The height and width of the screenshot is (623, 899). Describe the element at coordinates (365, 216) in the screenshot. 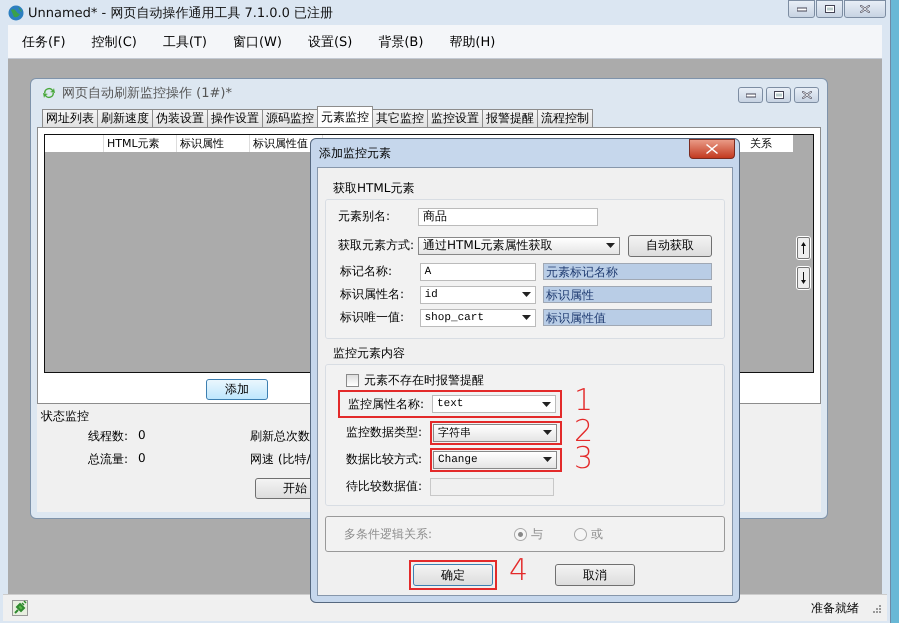

I see `field-label: 元素别名:` at that location.